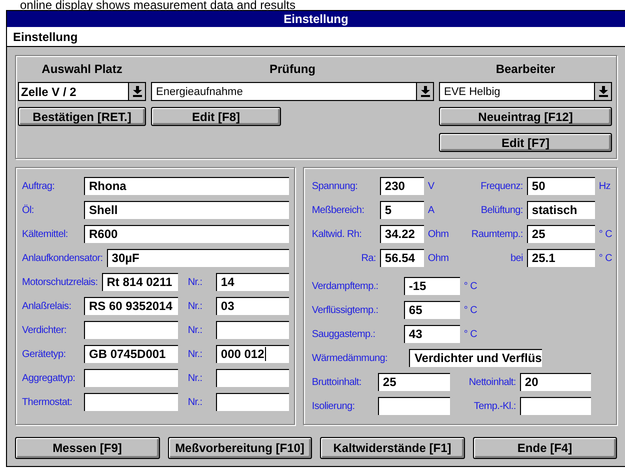  What do you see at coordinates (544, 448) in the screenshot?
I see `action-button: Ende [F4]` at bounding box center [544, 448].